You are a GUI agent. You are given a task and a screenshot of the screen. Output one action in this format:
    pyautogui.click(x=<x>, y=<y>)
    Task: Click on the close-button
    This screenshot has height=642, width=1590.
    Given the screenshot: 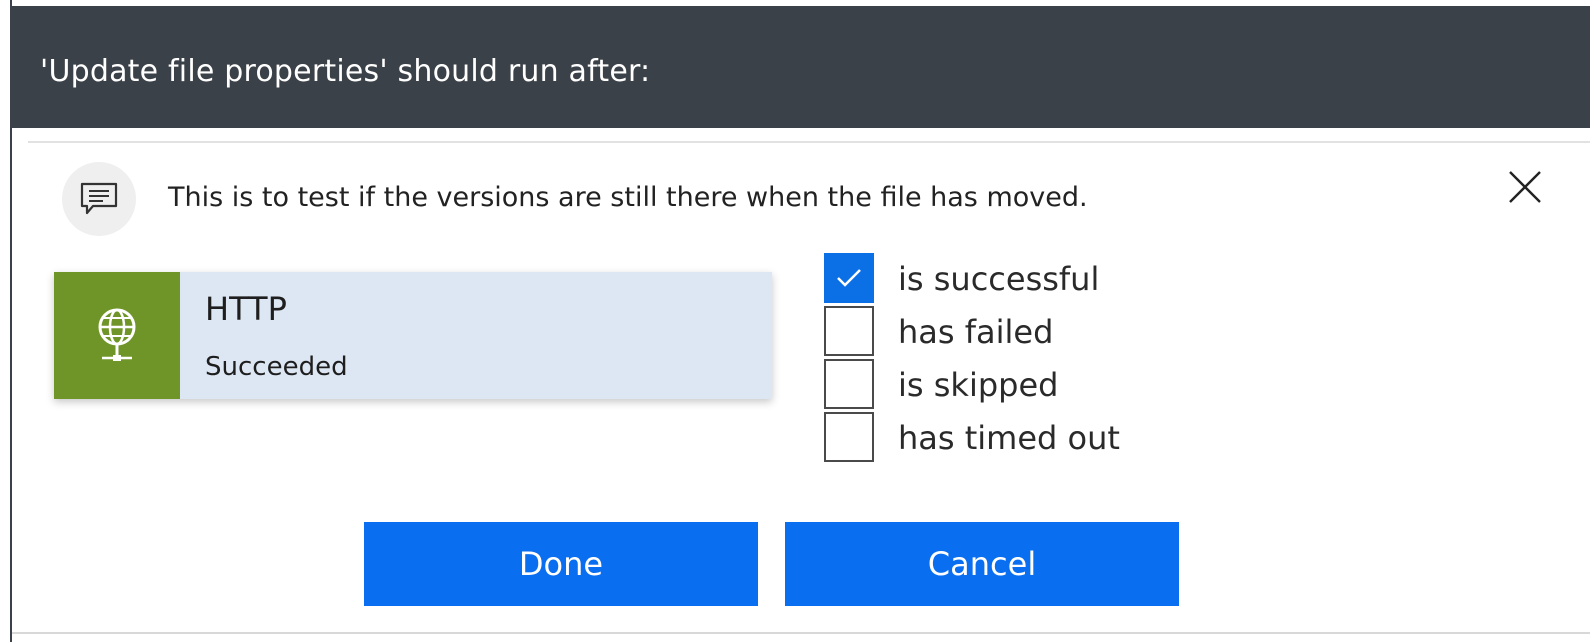 What is the action you would take?
    pyautogui.click(x=1525, y=187)
    